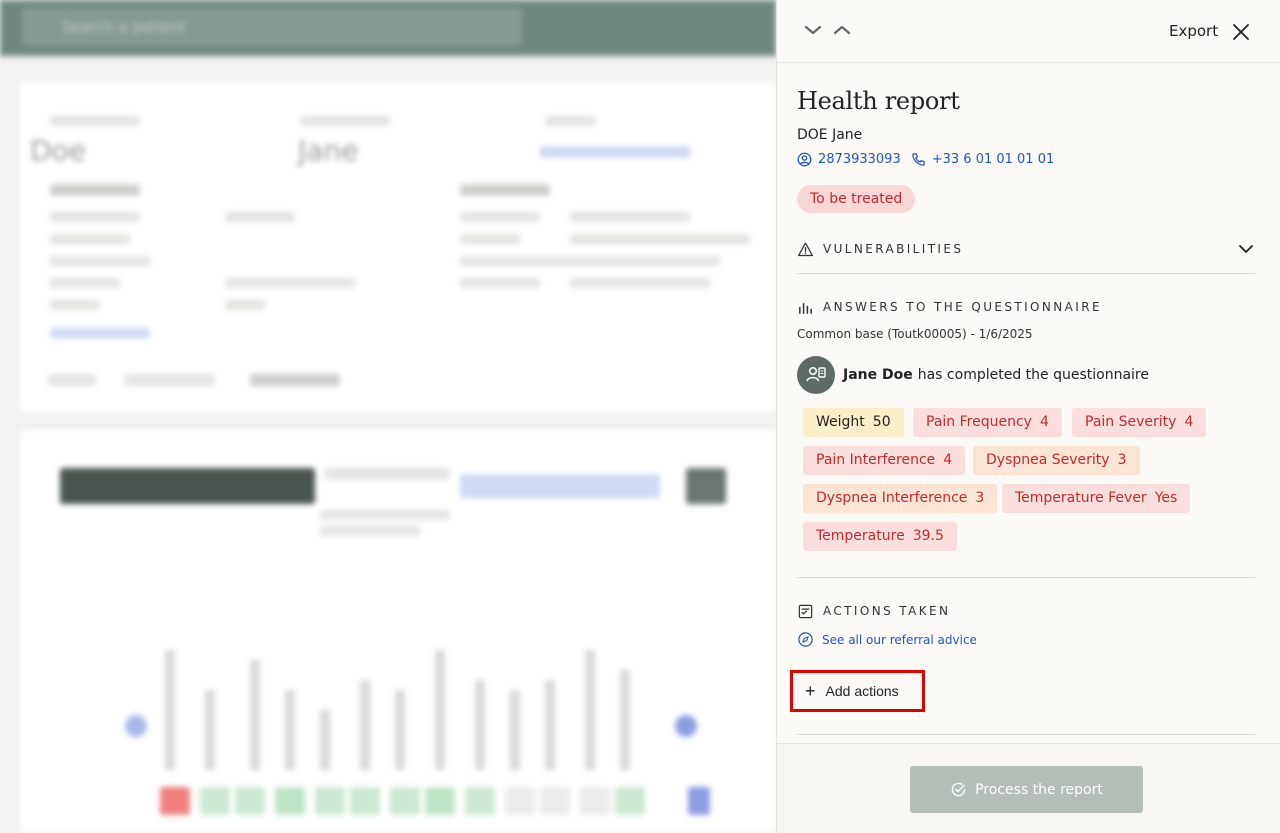  What do you see at coordinates (1193, 31) in the screenshot?
I see `export-button: Export` at bounding box center [1193, 31].